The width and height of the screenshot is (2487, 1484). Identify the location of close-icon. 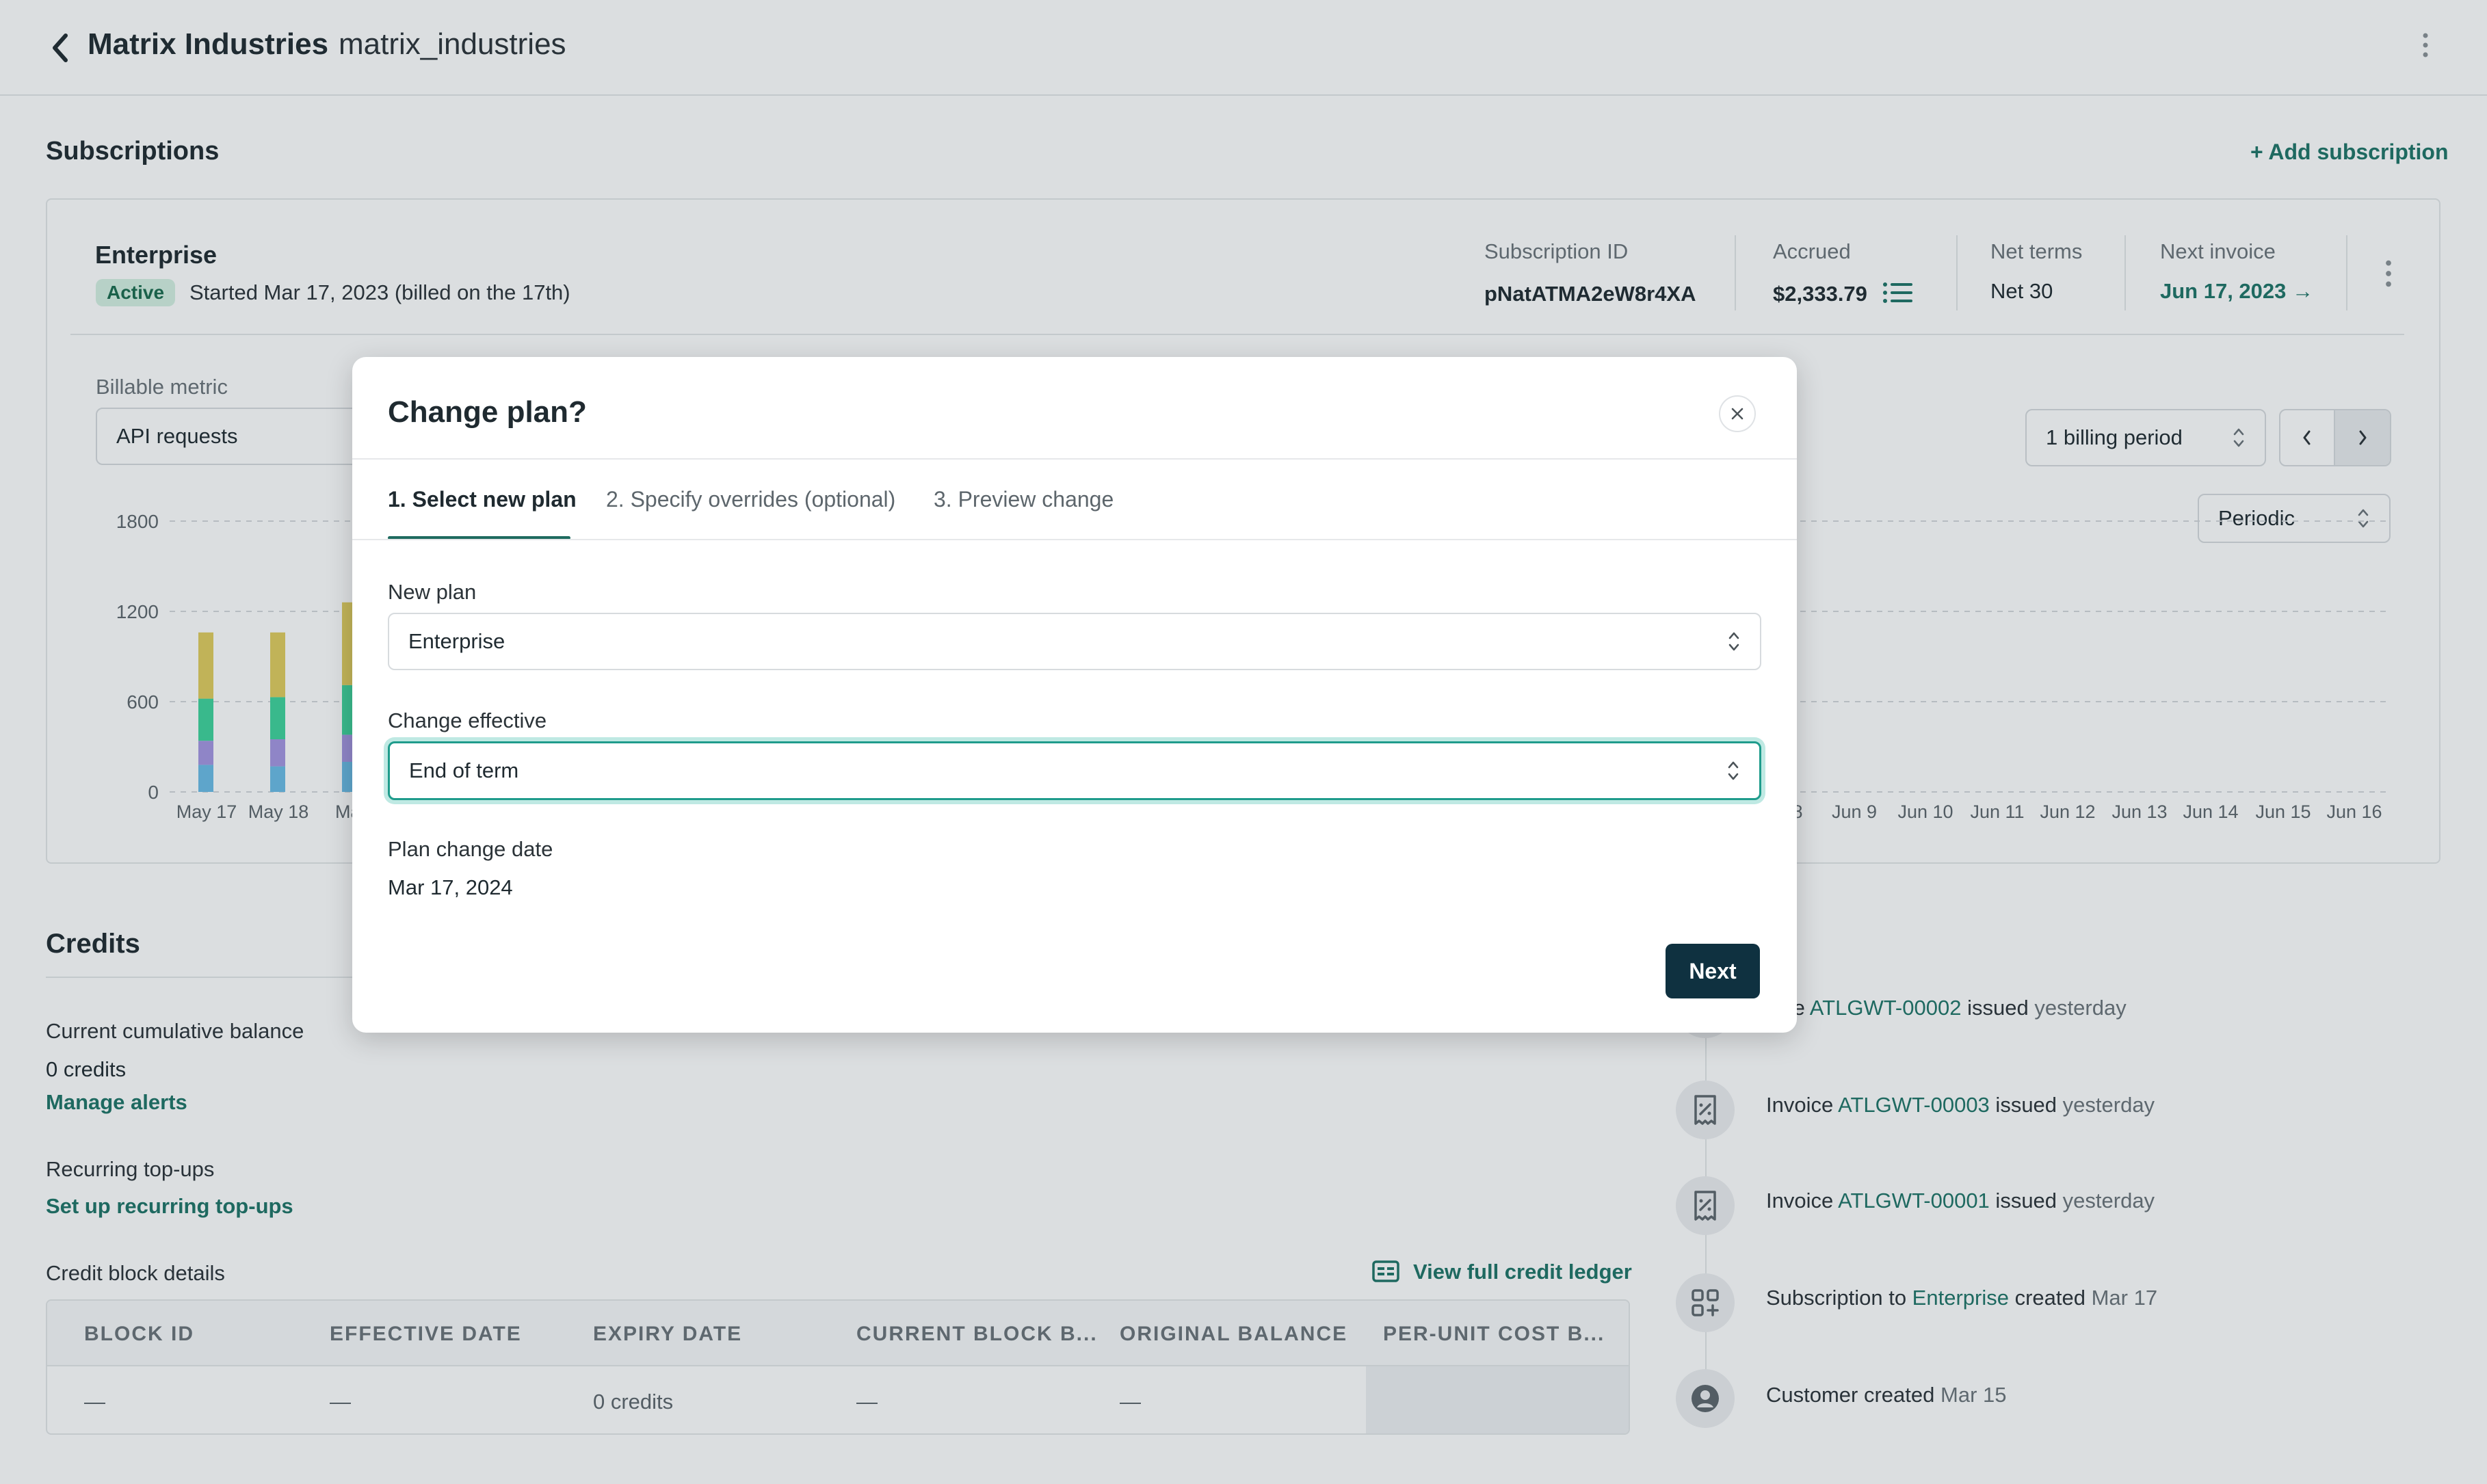
(1737, 414).